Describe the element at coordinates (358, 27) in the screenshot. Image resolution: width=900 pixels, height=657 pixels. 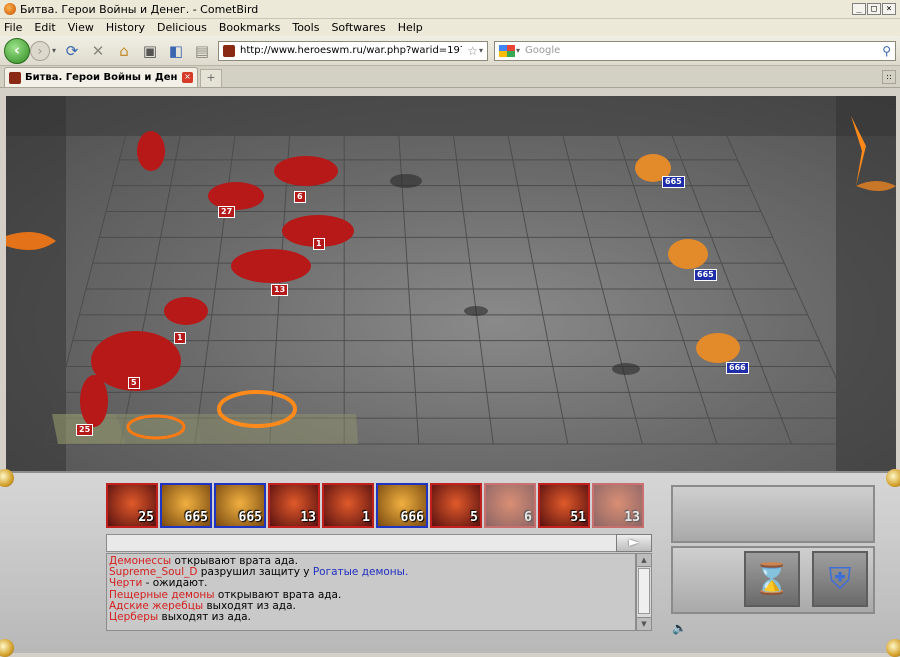
I see `menu-softwares: Softwares` at that location.